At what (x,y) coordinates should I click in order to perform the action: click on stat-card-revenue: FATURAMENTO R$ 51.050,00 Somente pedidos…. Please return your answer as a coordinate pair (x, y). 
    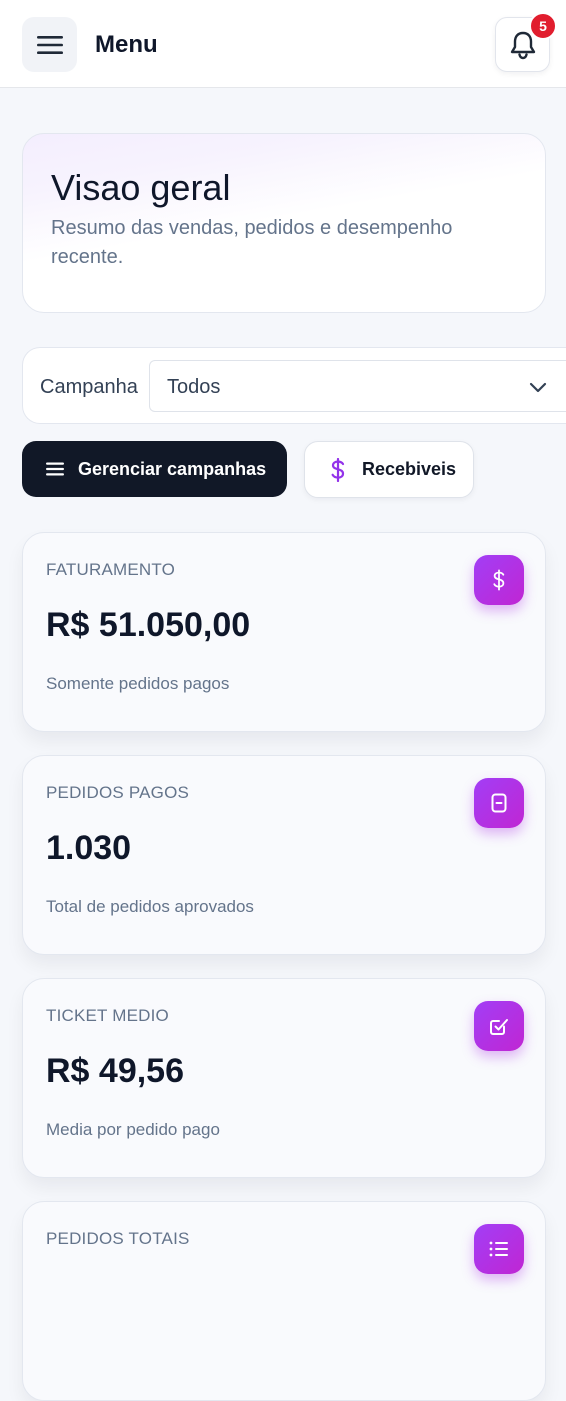
    Looking at the image, I should click on (284, 632).